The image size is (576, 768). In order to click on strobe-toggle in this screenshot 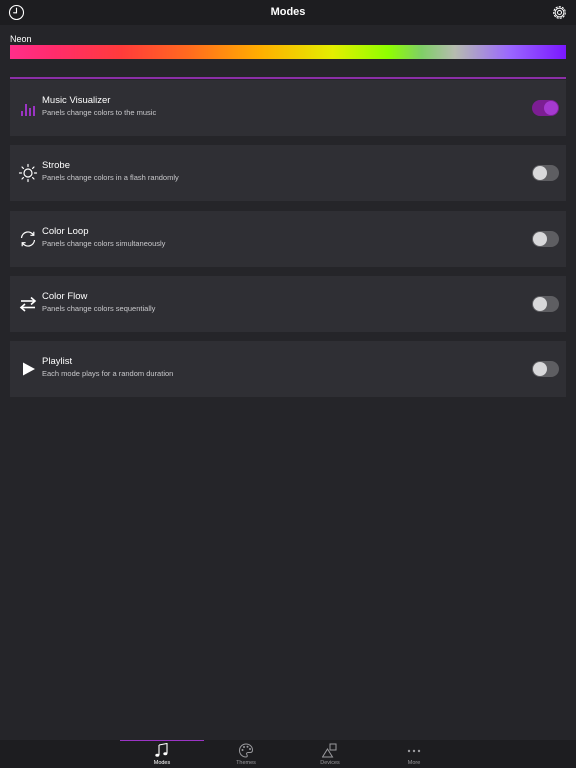, I will do `click(545, 173)`.